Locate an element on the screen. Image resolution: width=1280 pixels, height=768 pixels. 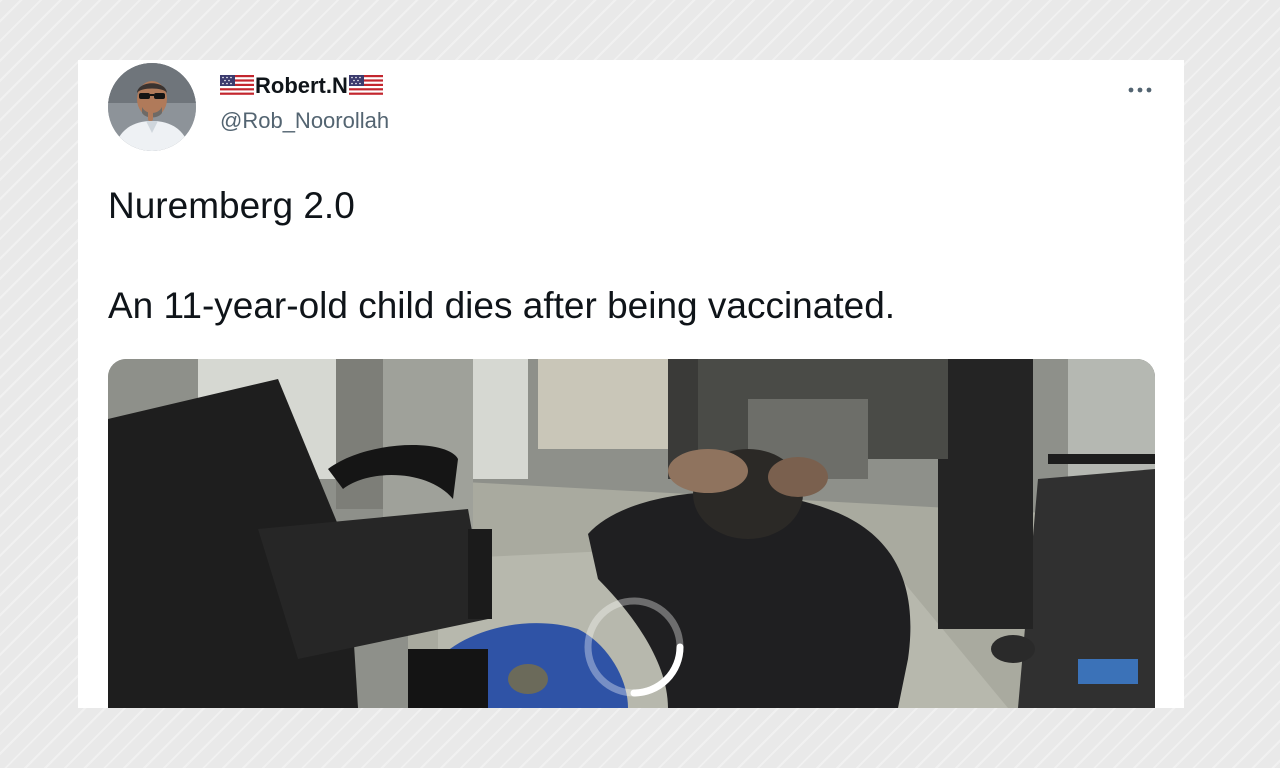
more-horizontal-icon is located at coordinates (1140, 85).